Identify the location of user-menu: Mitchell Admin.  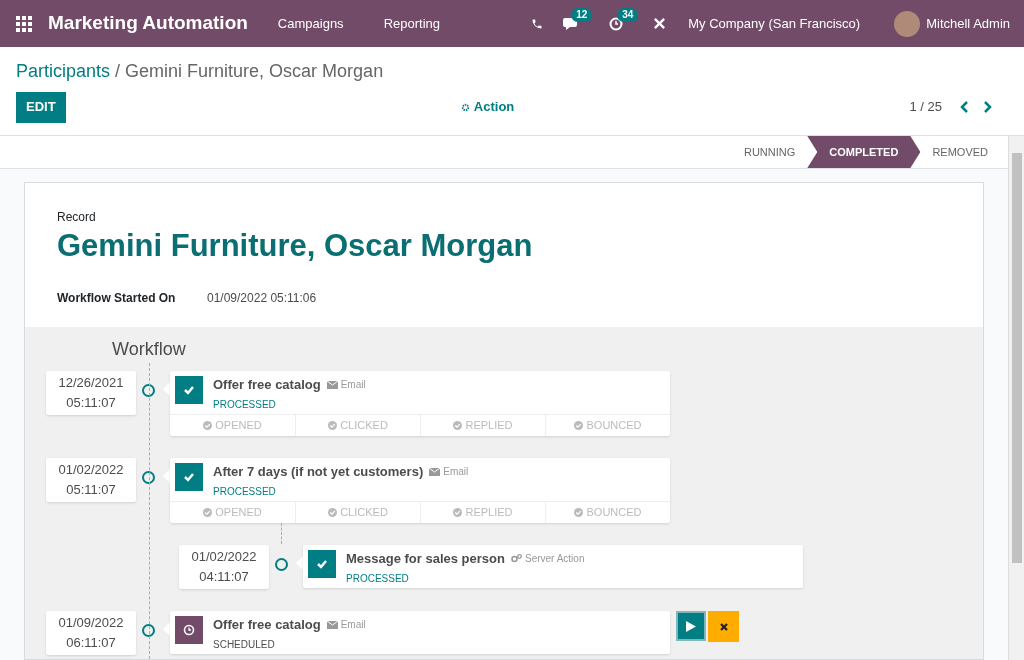
(968, 23).